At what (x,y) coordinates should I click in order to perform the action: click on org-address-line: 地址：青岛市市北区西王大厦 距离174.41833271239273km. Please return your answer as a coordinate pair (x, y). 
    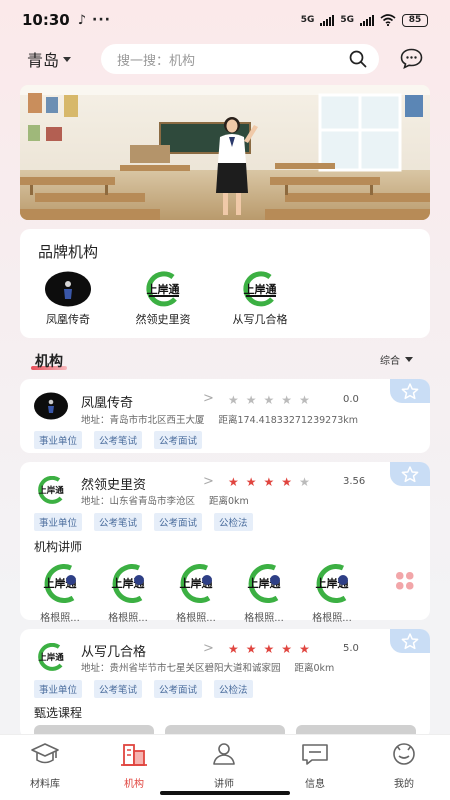
    Looking at the image, I should click on (219, 419).